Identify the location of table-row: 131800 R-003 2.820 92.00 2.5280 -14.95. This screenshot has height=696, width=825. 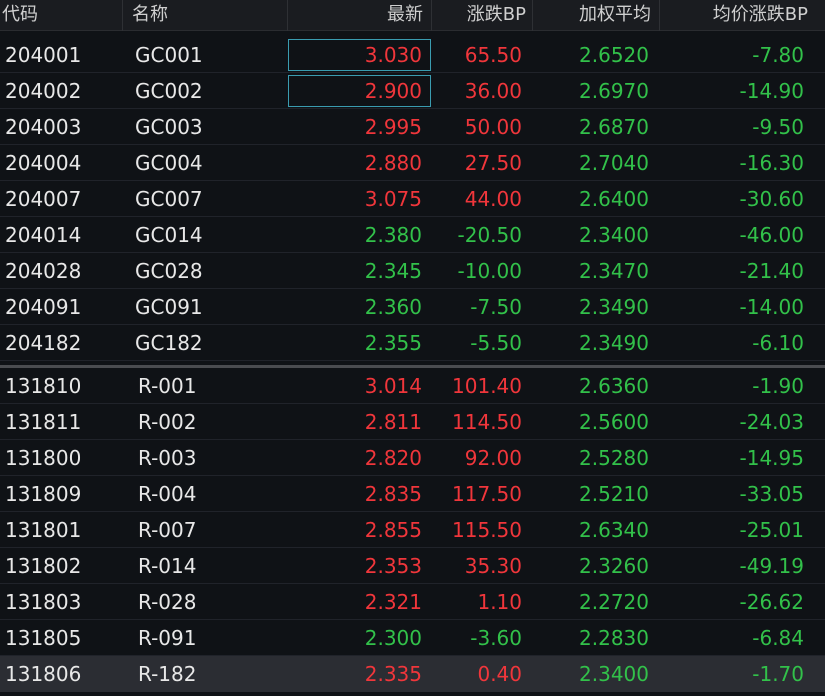
(412, 458).